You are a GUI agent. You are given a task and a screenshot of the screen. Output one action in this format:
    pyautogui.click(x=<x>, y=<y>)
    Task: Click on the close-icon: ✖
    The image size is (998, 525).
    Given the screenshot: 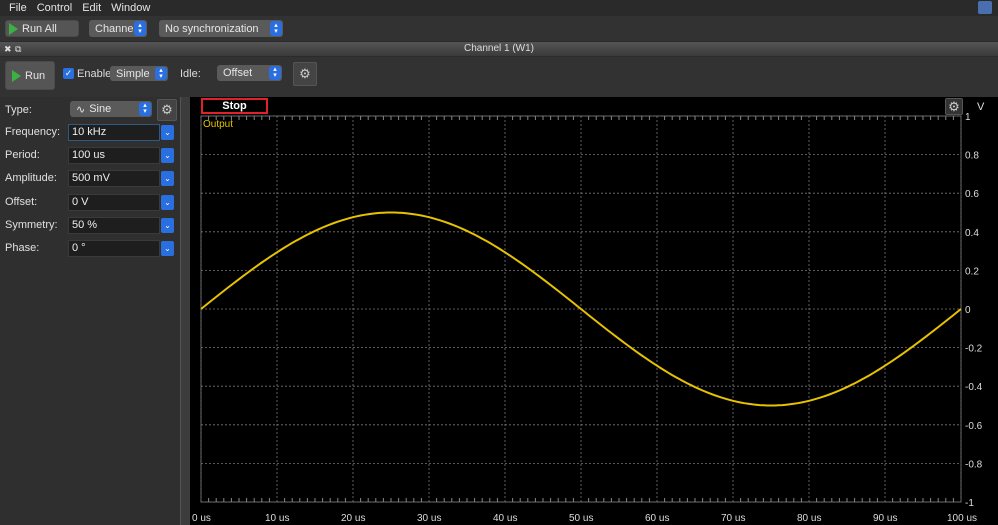 What is the action you would take?
    pyautogui.click(x=8, y=49)
    